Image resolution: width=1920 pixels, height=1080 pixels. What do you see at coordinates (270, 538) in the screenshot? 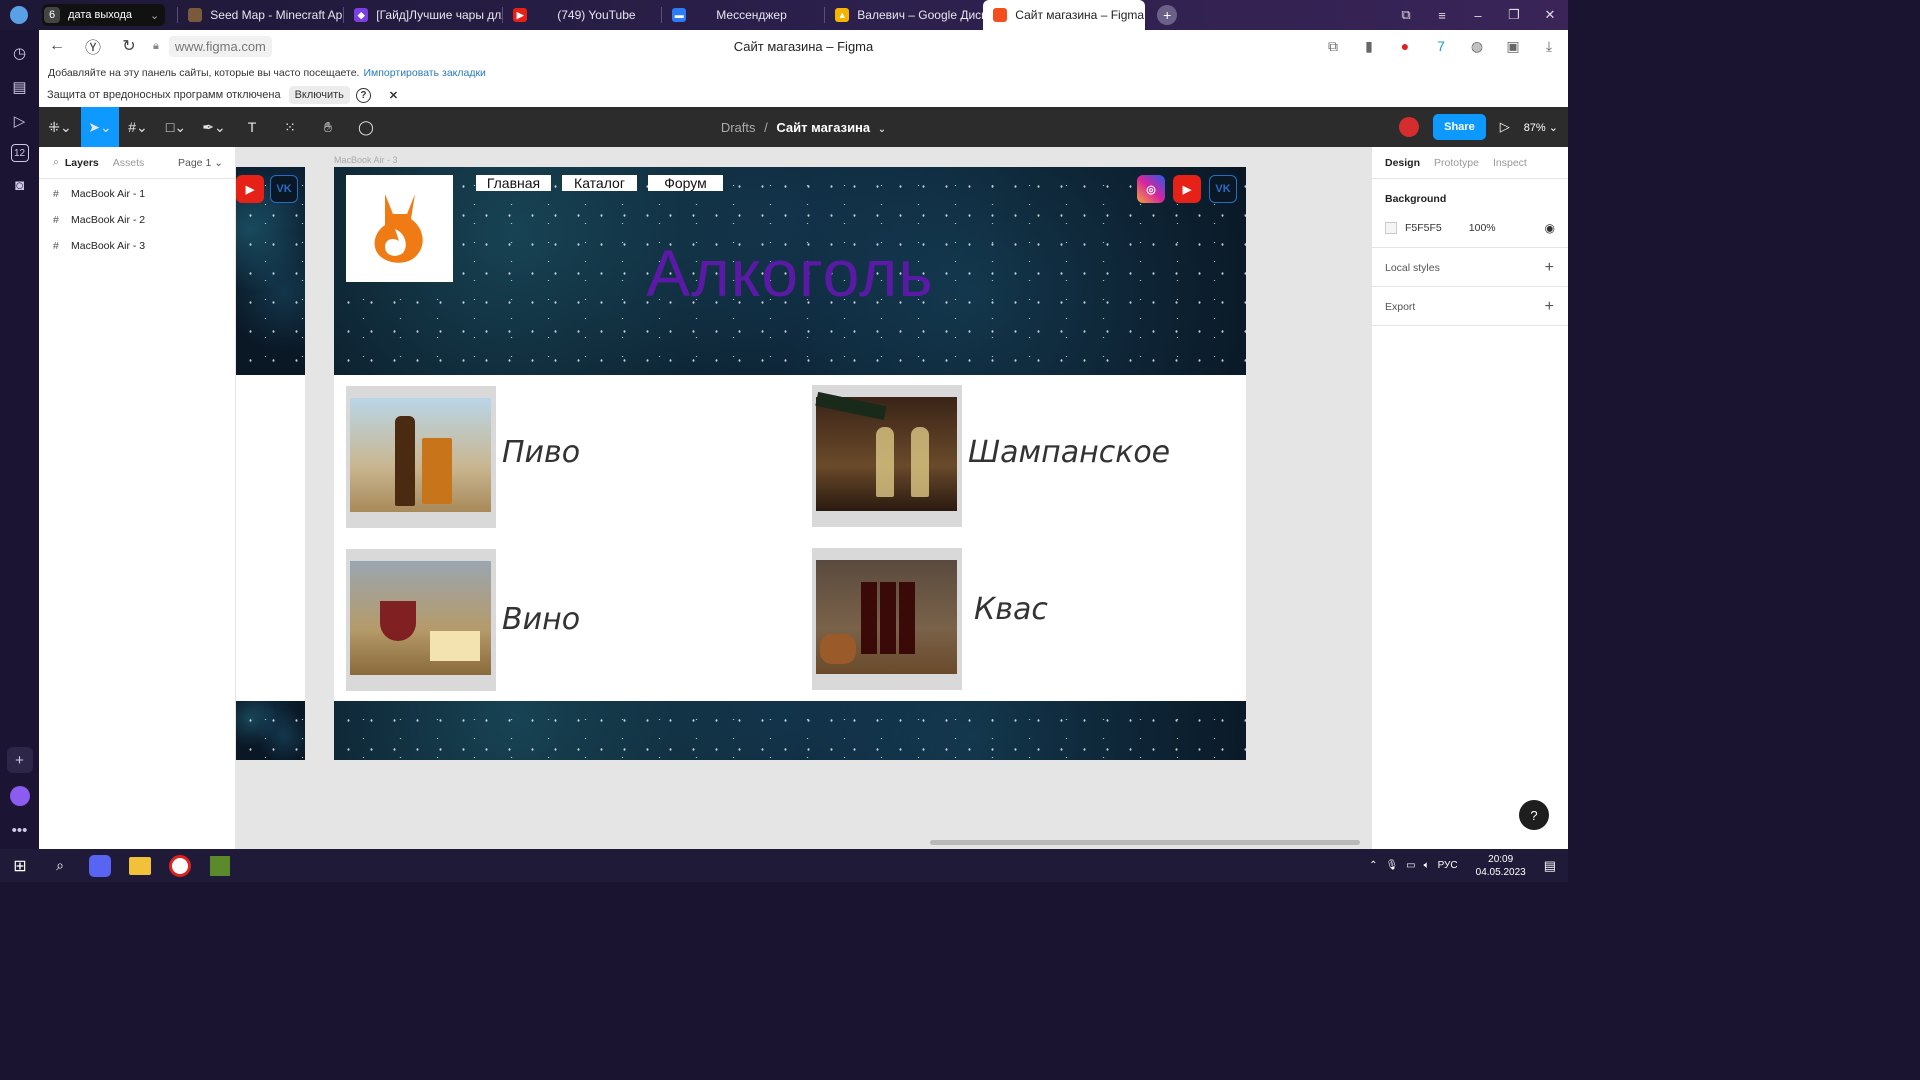
I see `left-frame-body` at bounding box center [270, 538].